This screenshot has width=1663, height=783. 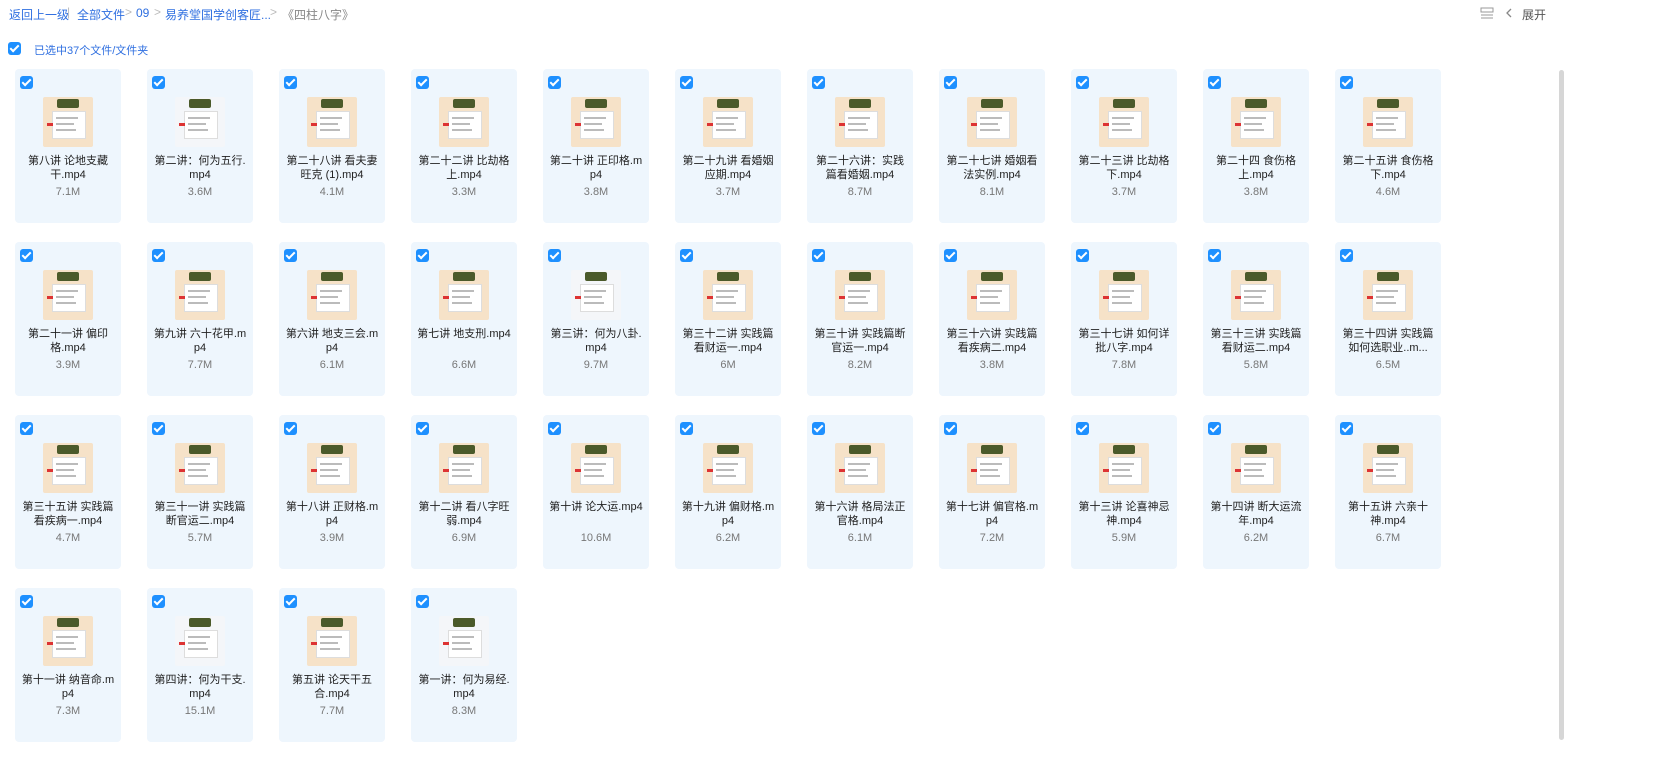 What do you see at coordinates (728, 514) in the screenshot?
I see `file-name: 第十九讲 偏财格.mp4` at bounding box center [728, 514].